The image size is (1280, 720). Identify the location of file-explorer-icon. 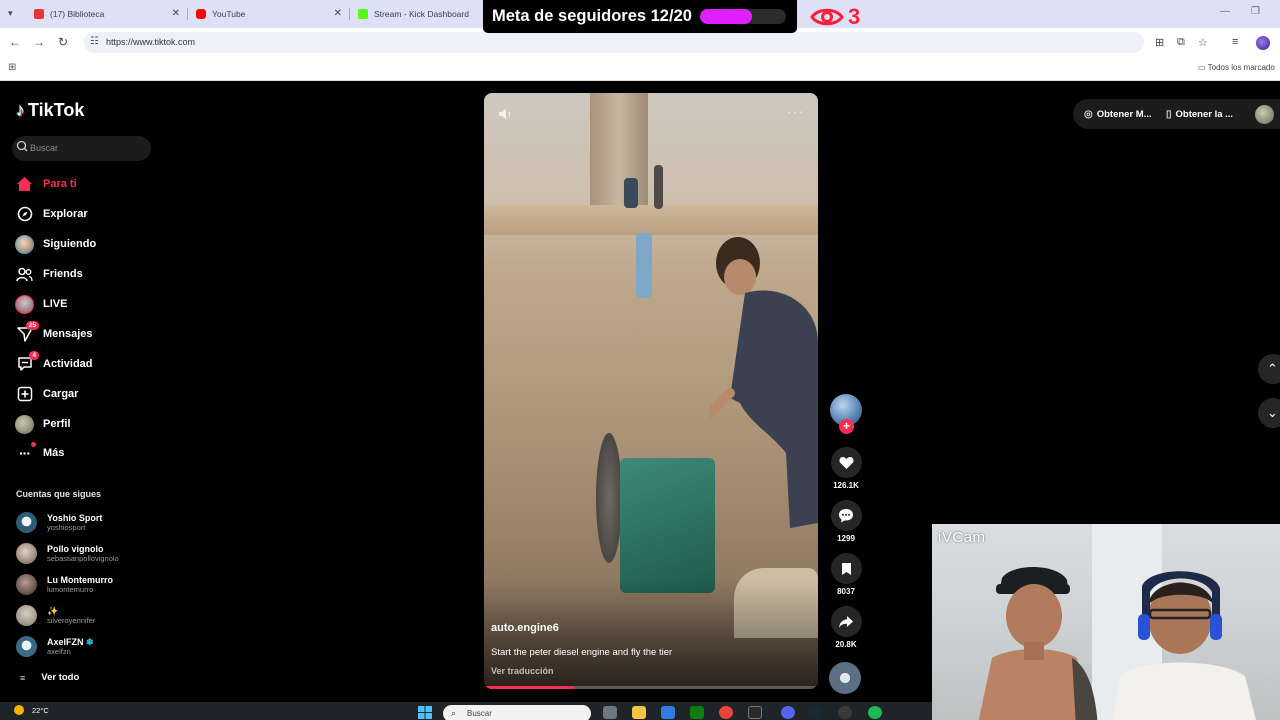
(639, 712).